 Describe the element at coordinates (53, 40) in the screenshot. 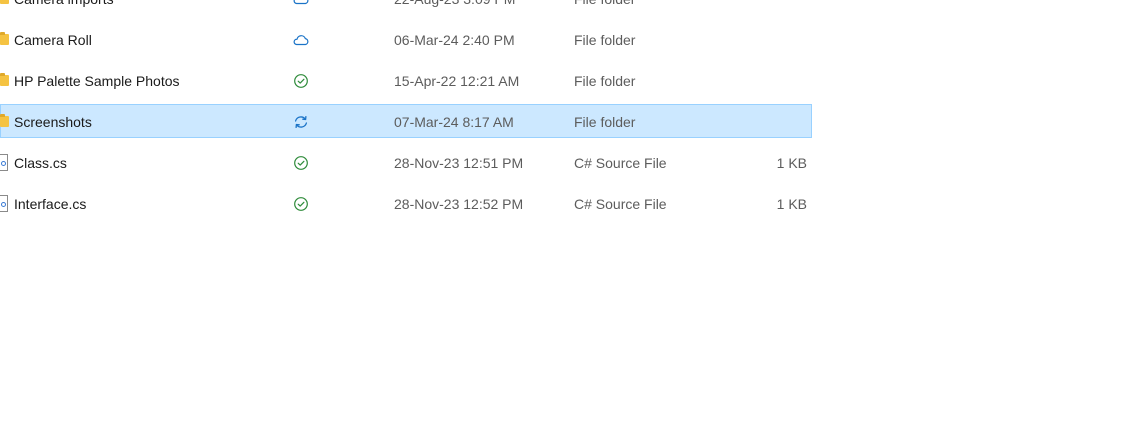

I see `file-name: Camera Roll` at that location.